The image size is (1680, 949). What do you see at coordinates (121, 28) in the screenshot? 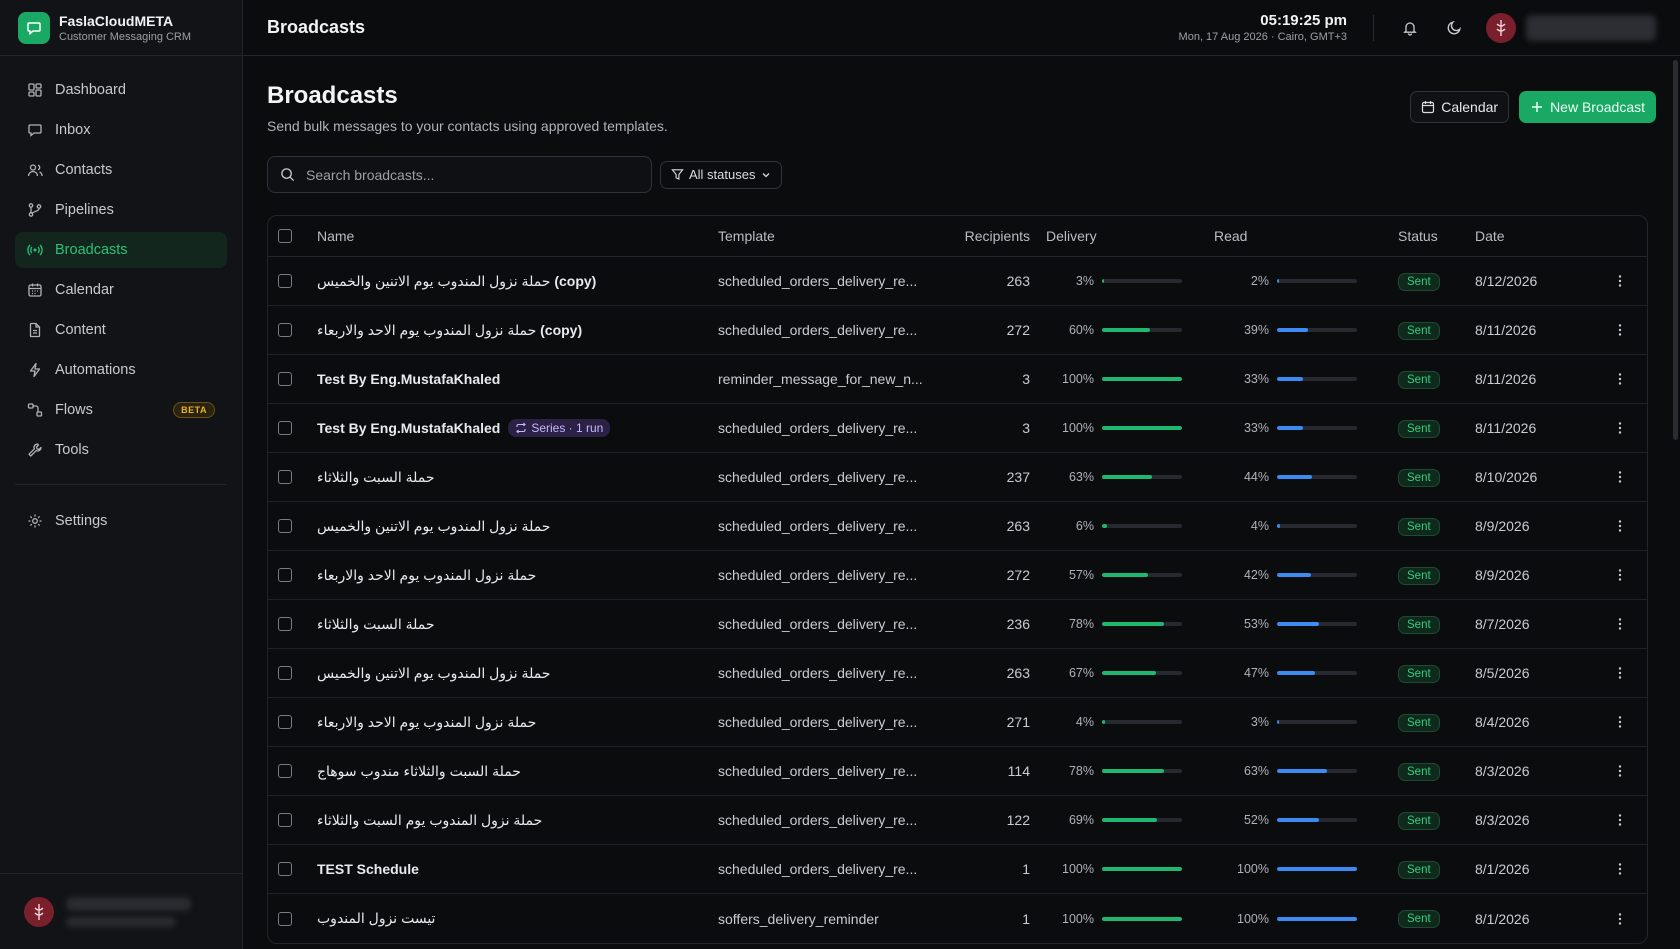
I see `brand: FaslaCloudMETA Customer Messaging CRM` at bounding box center [121, 28].